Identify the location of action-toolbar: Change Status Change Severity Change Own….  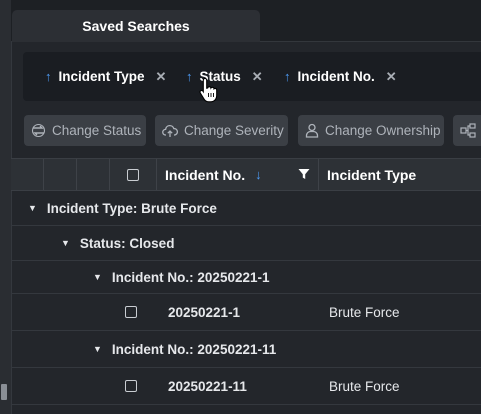
(246, 129).